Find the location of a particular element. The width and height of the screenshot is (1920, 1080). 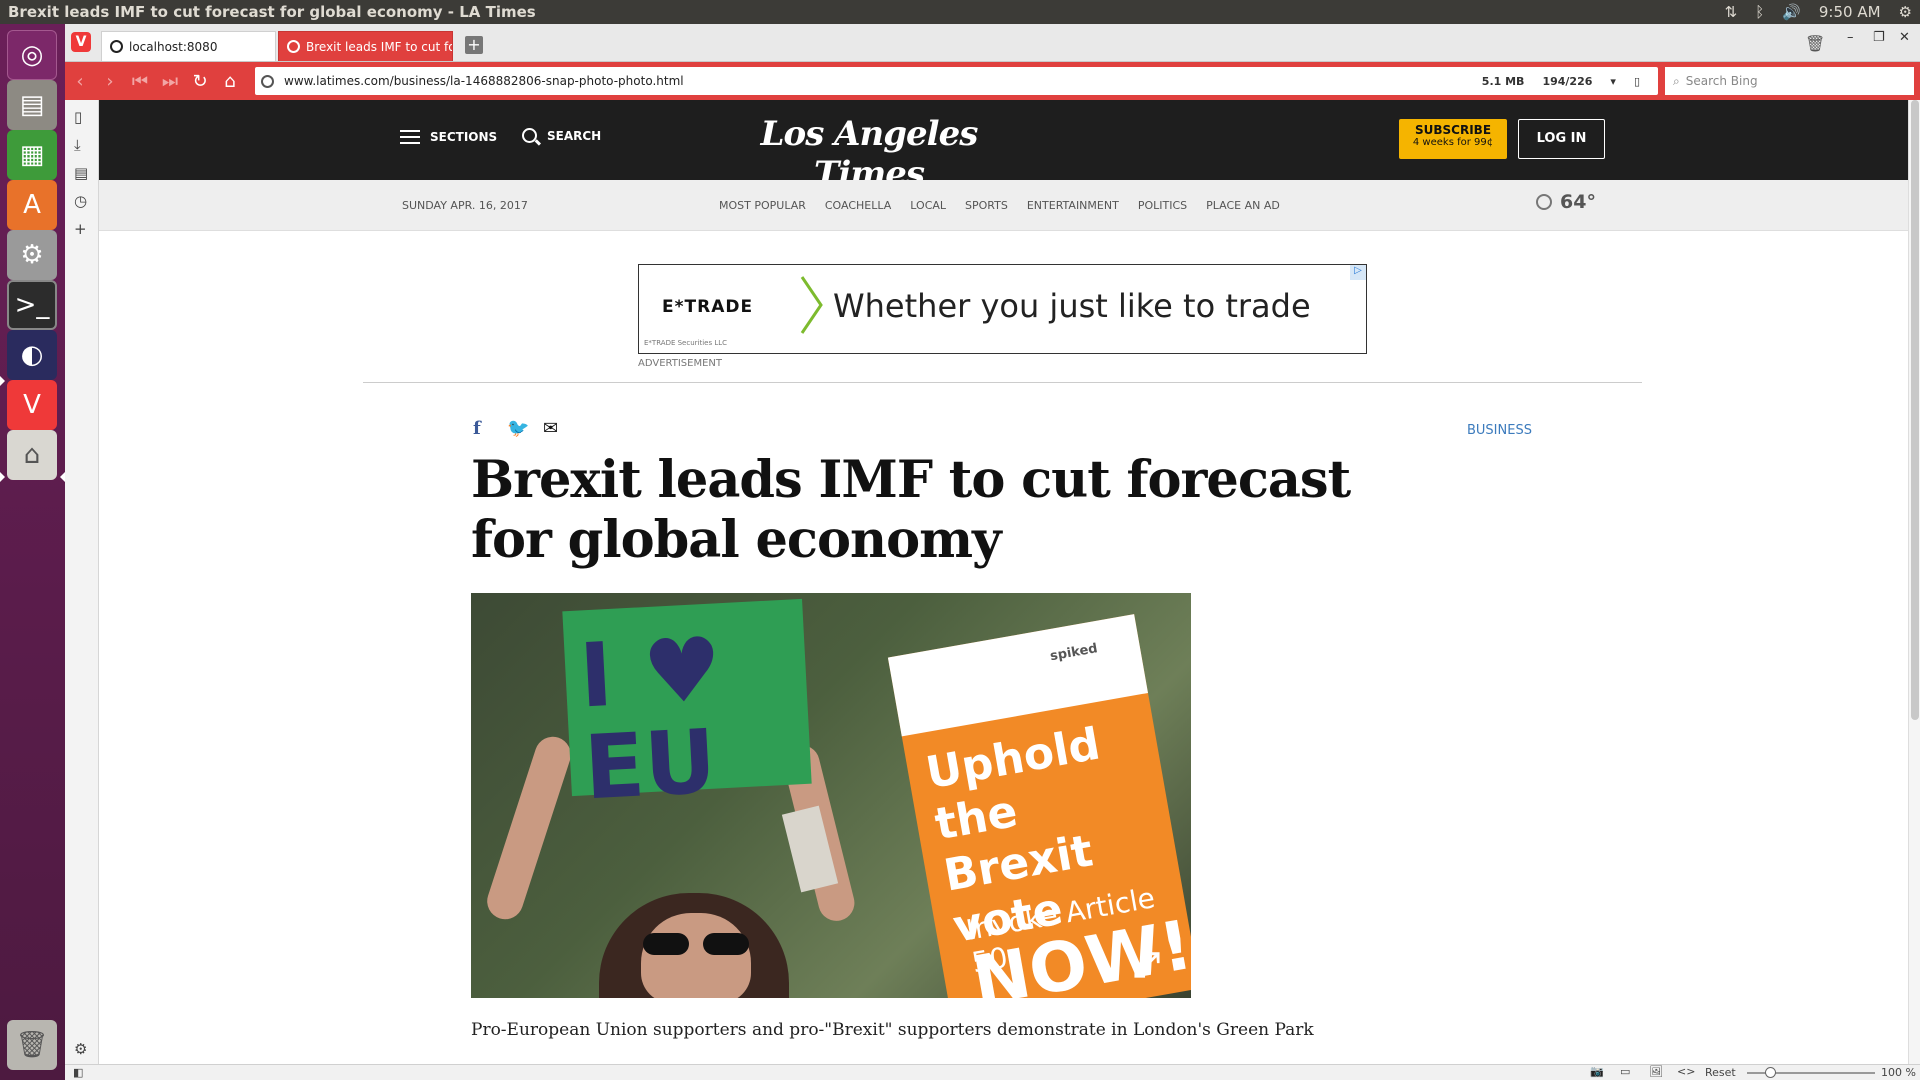

photo-sign-eu: I ♥ EU is located at coordinates (687, 708).